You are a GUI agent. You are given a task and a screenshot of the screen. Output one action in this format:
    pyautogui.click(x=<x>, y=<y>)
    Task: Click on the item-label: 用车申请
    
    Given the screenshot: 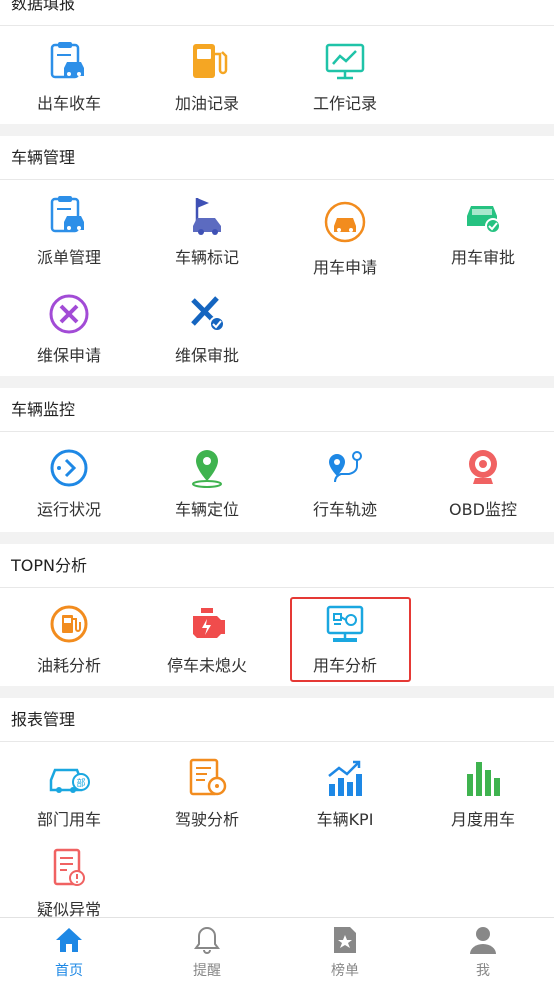 What is the action you would take?
    pyautogui.click(x=344, y=267)
    